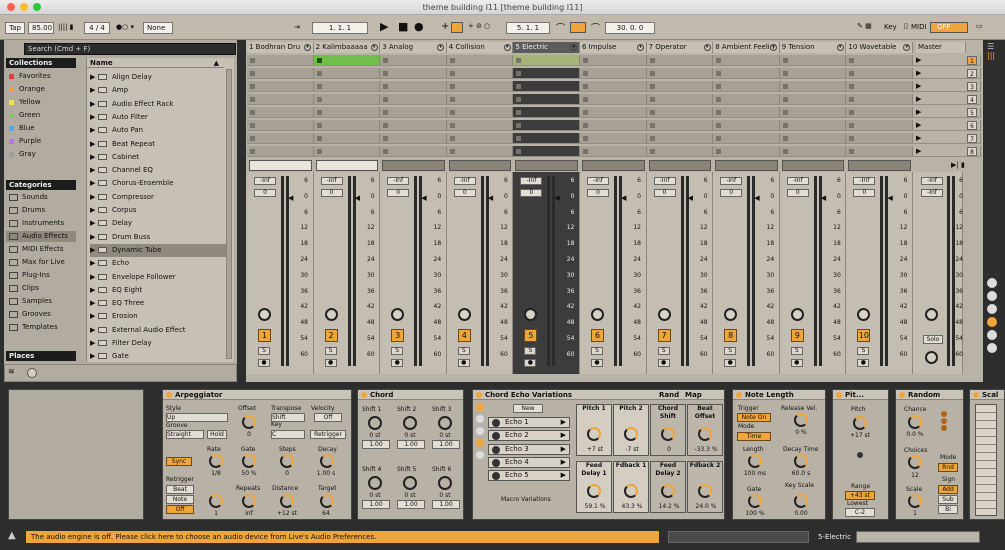 The width and height of the screenshot is (1005, 550). What do you see at coordinates (11, 371) in the screenshot?
I see `waveform-icon: ≋` at bounding box center [11, 371].